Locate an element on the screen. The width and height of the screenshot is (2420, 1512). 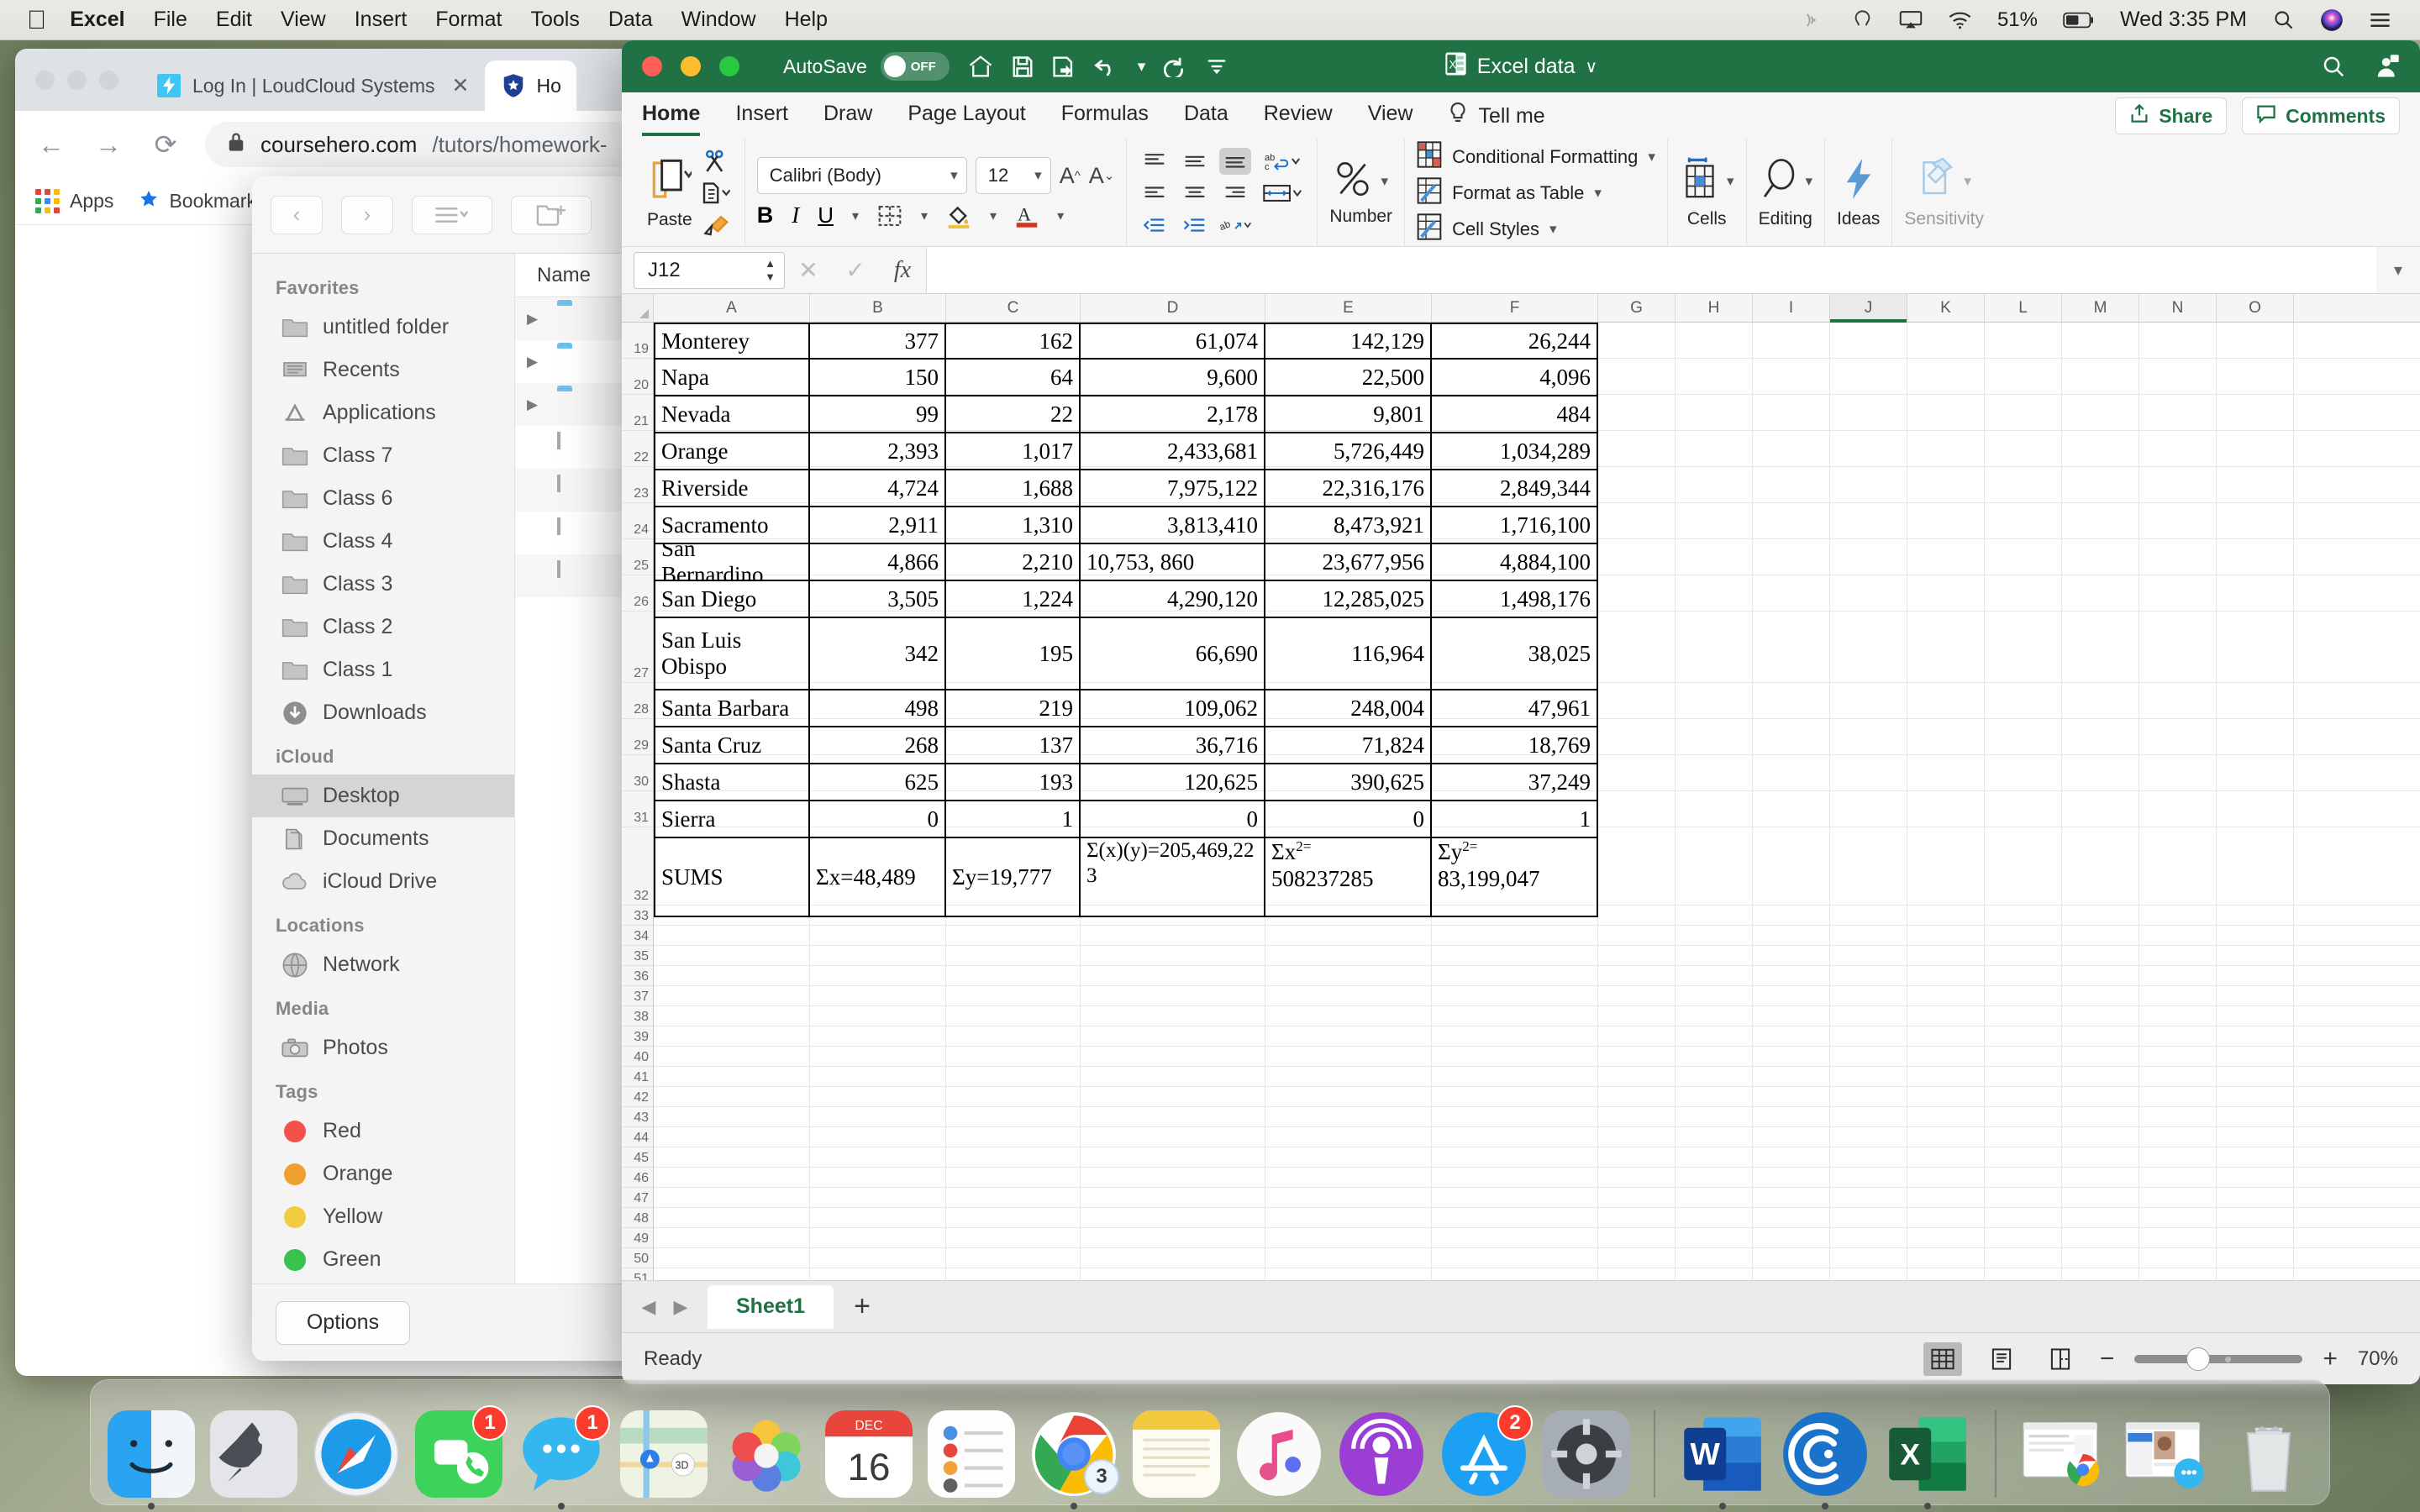
cell-B48 is located at coordinates (878, 1217).